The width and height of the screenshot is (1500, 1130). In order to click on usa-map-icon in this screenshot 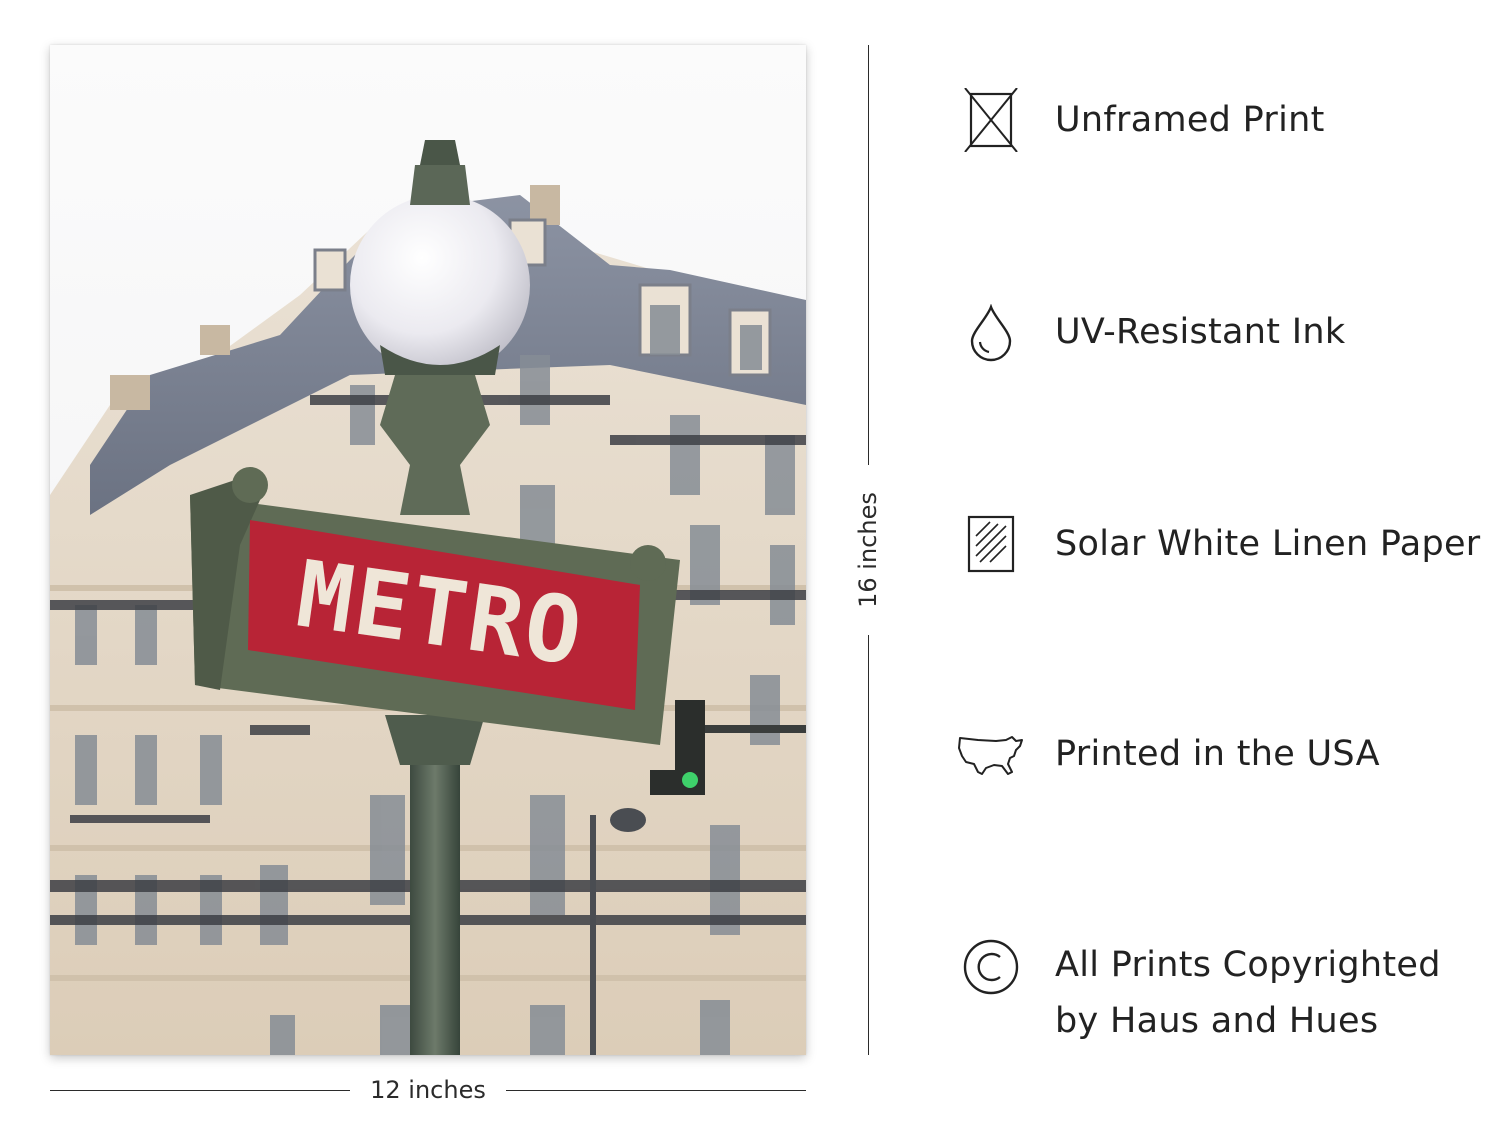, I will do `click(991, 755)`.